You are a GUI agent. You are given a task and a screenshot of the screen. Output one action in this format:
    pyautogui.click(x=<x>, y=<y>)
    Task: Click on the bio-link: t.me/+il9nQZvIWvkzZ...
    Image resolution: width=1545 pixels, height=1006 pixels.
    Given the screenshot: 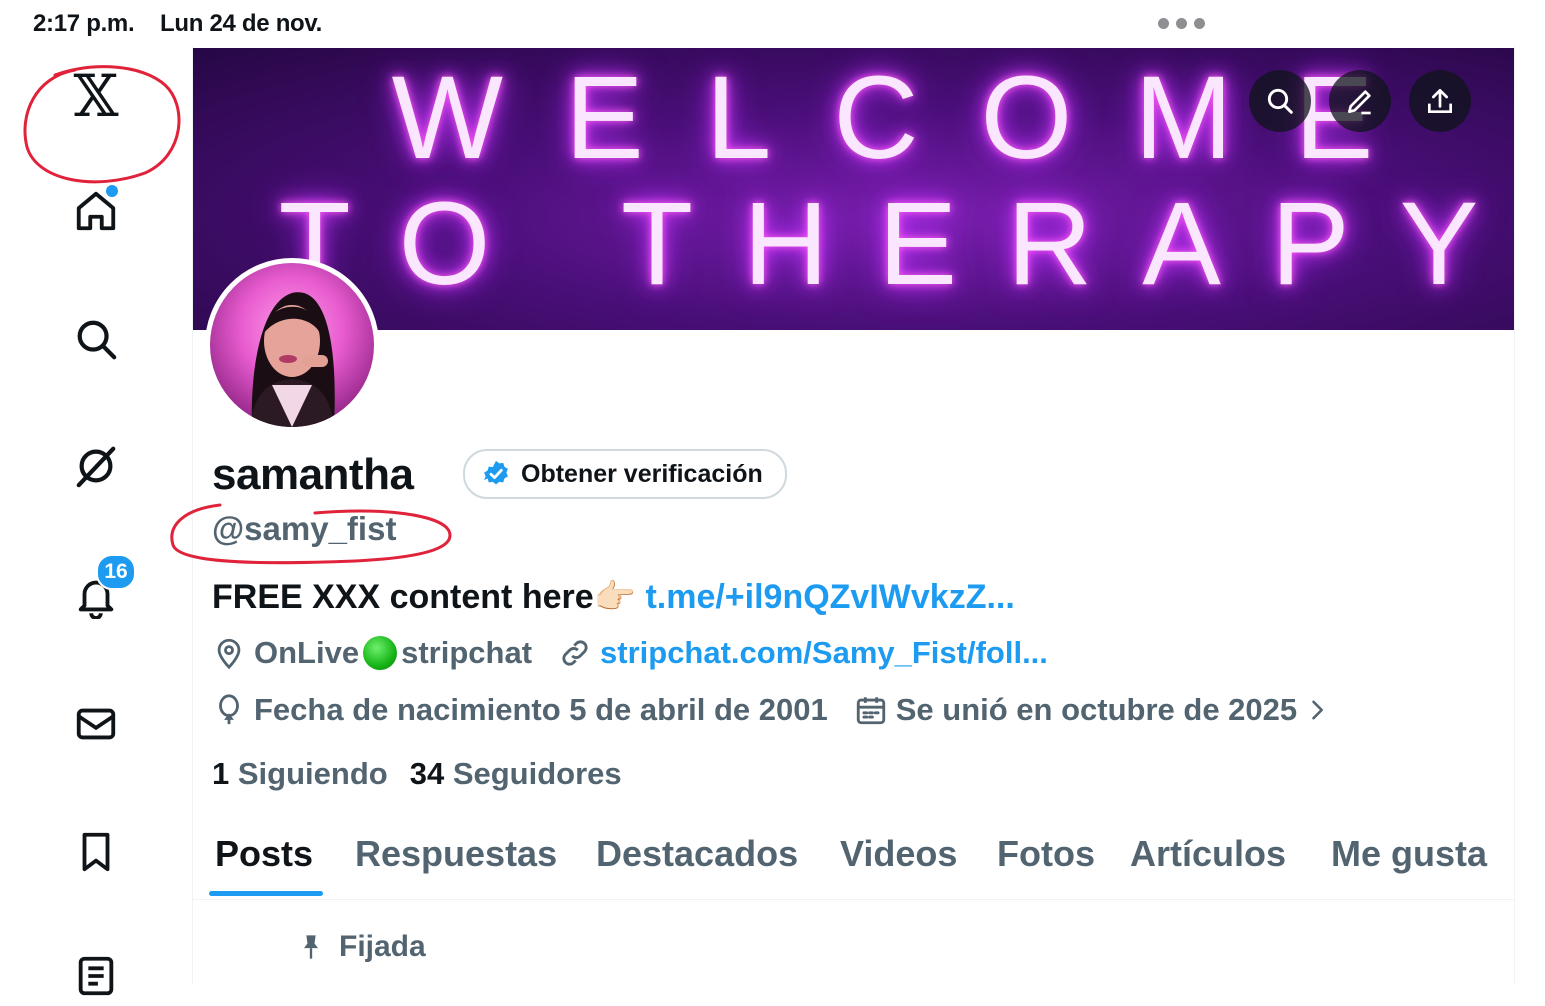 What is the action you would take?
    pyautogui.click(x=829, y=597)
    